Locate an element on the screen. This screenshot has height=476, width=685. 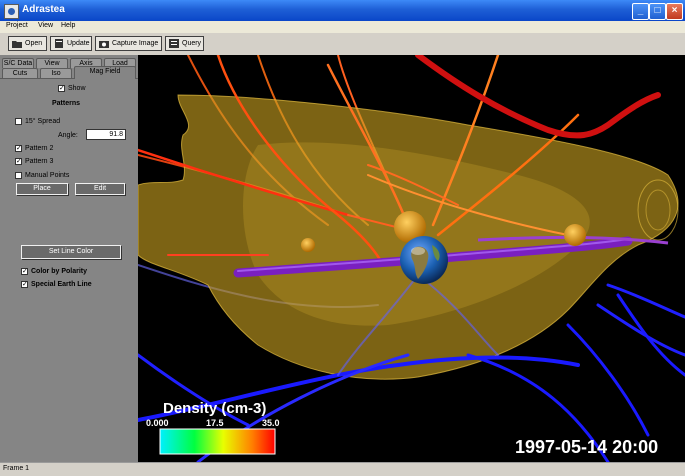
moon-sphere-left is located at coordinates (308, 245).